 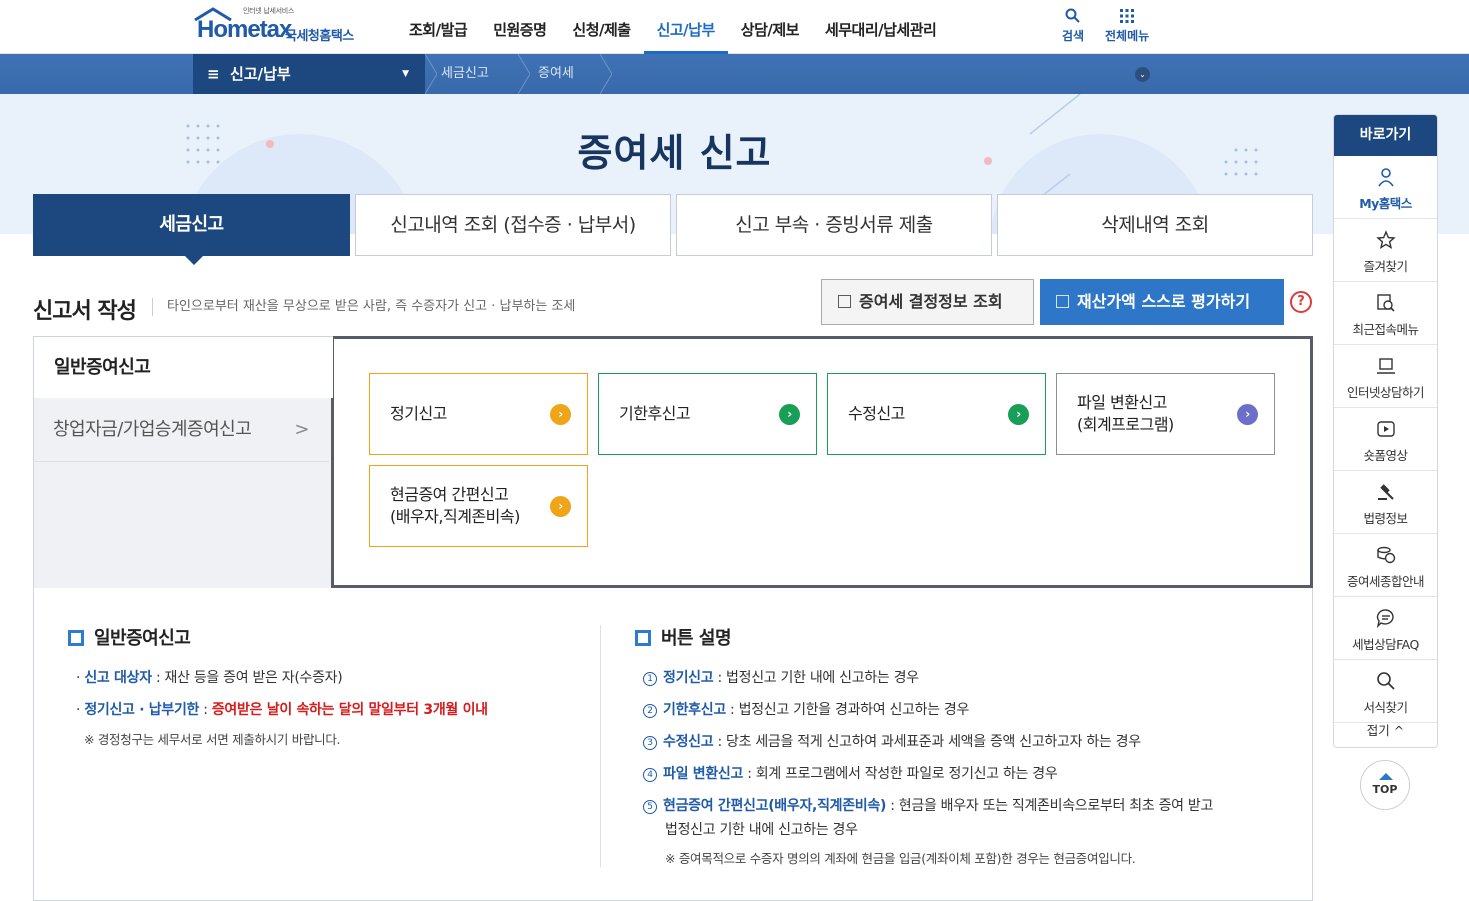 I want to click on desc-value: : 법정신고 기한을 경과하여 신고하는 경우, so click(x=847, y=710).